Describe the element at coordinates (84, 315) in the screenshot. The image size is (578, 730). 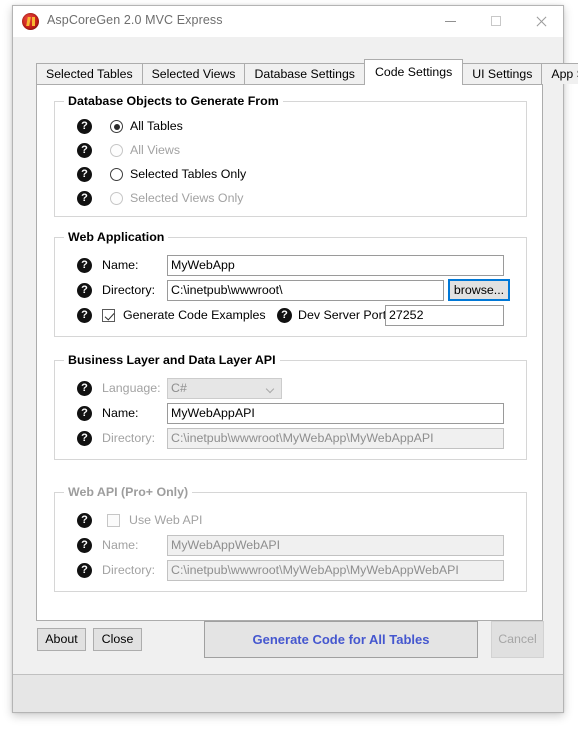
I see `help-icon-generate-examples: ?` at that location.